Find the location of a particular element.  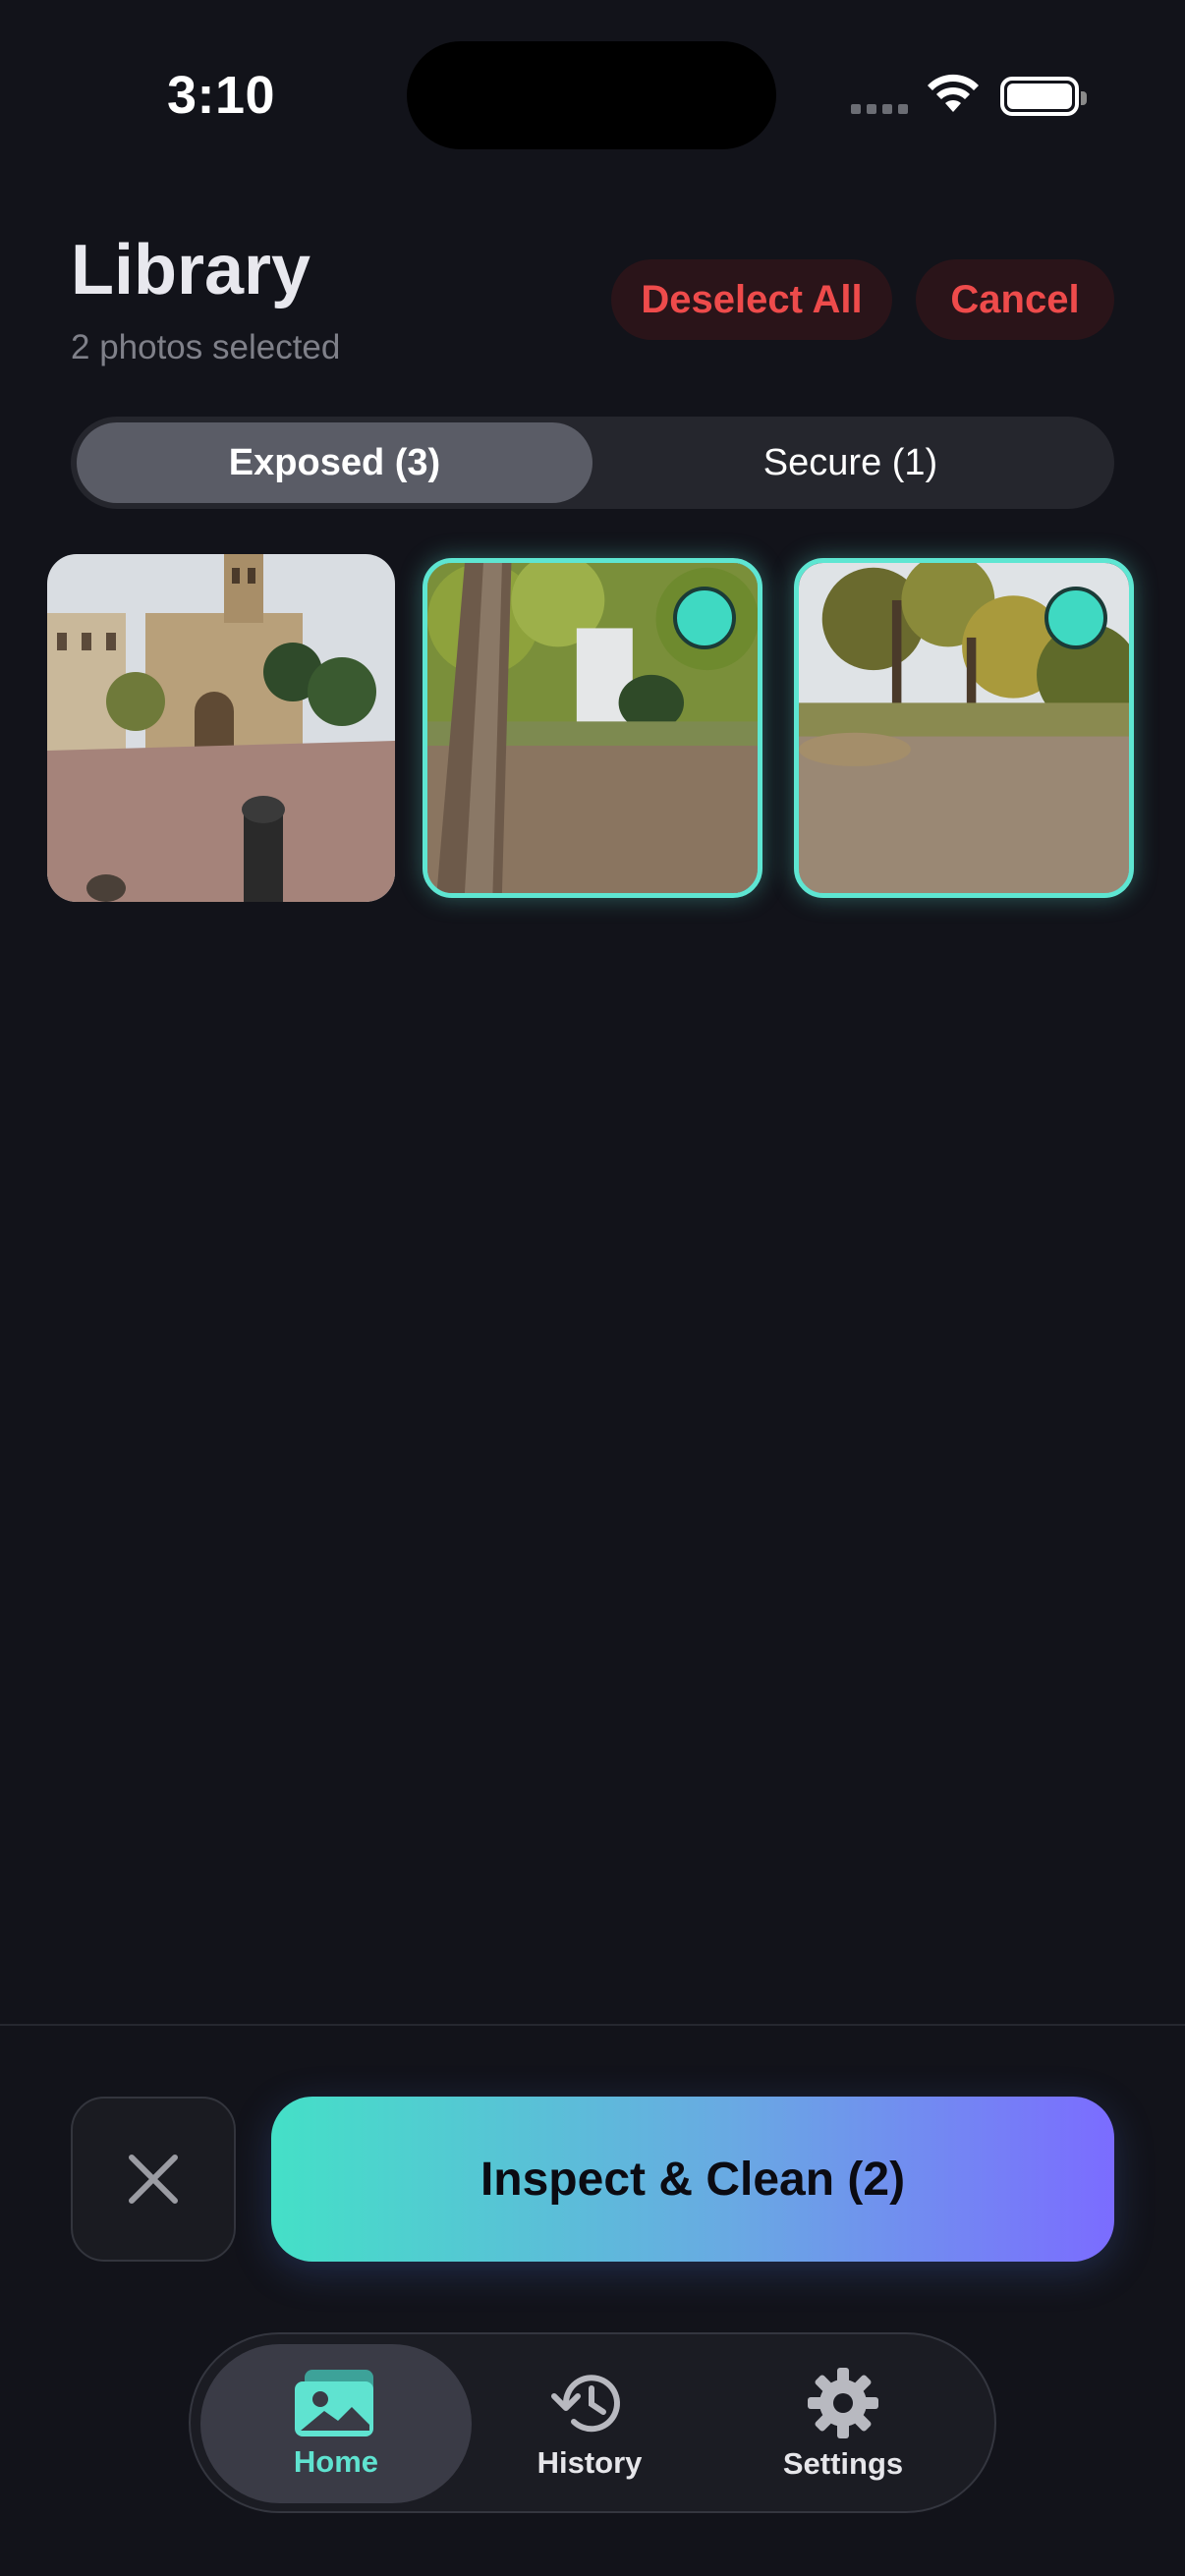

tab-secure: Secure (1) is located at coordinates (850, 462).